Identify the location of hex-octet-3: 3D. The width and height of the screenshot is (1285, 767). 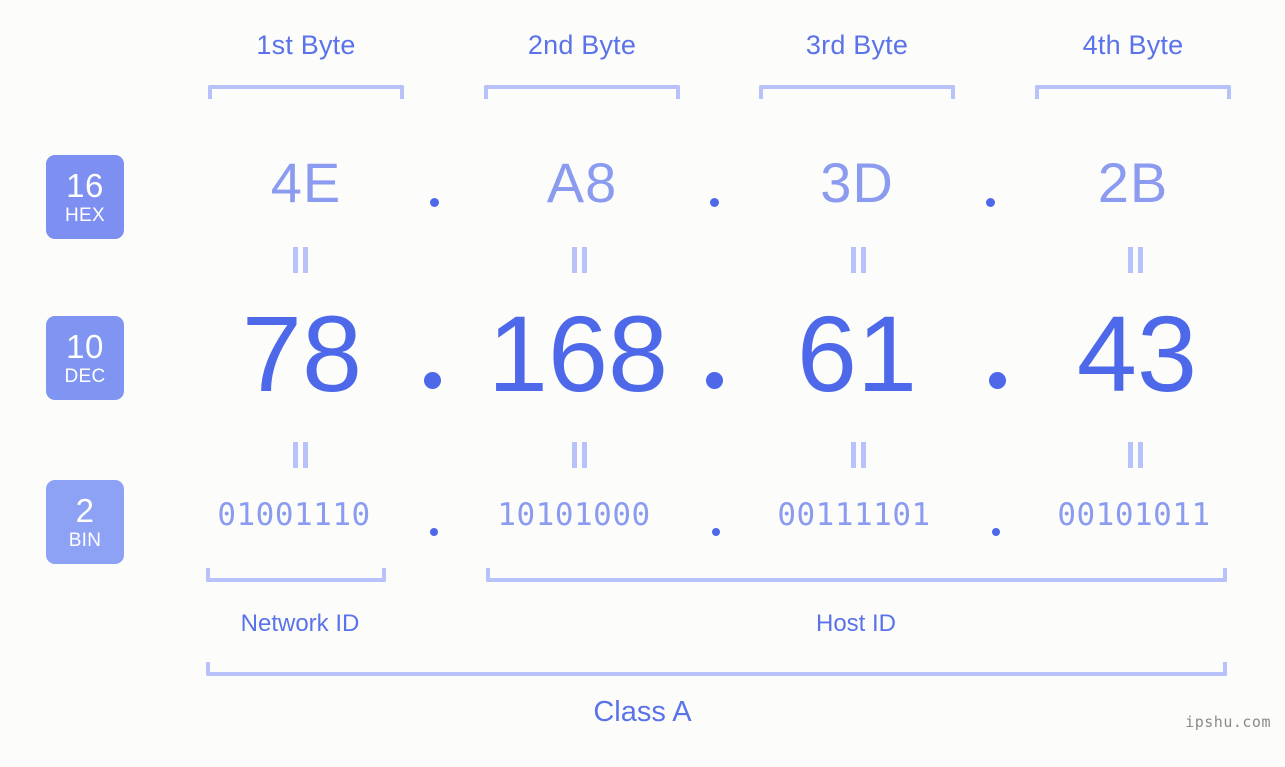
(857, 183).